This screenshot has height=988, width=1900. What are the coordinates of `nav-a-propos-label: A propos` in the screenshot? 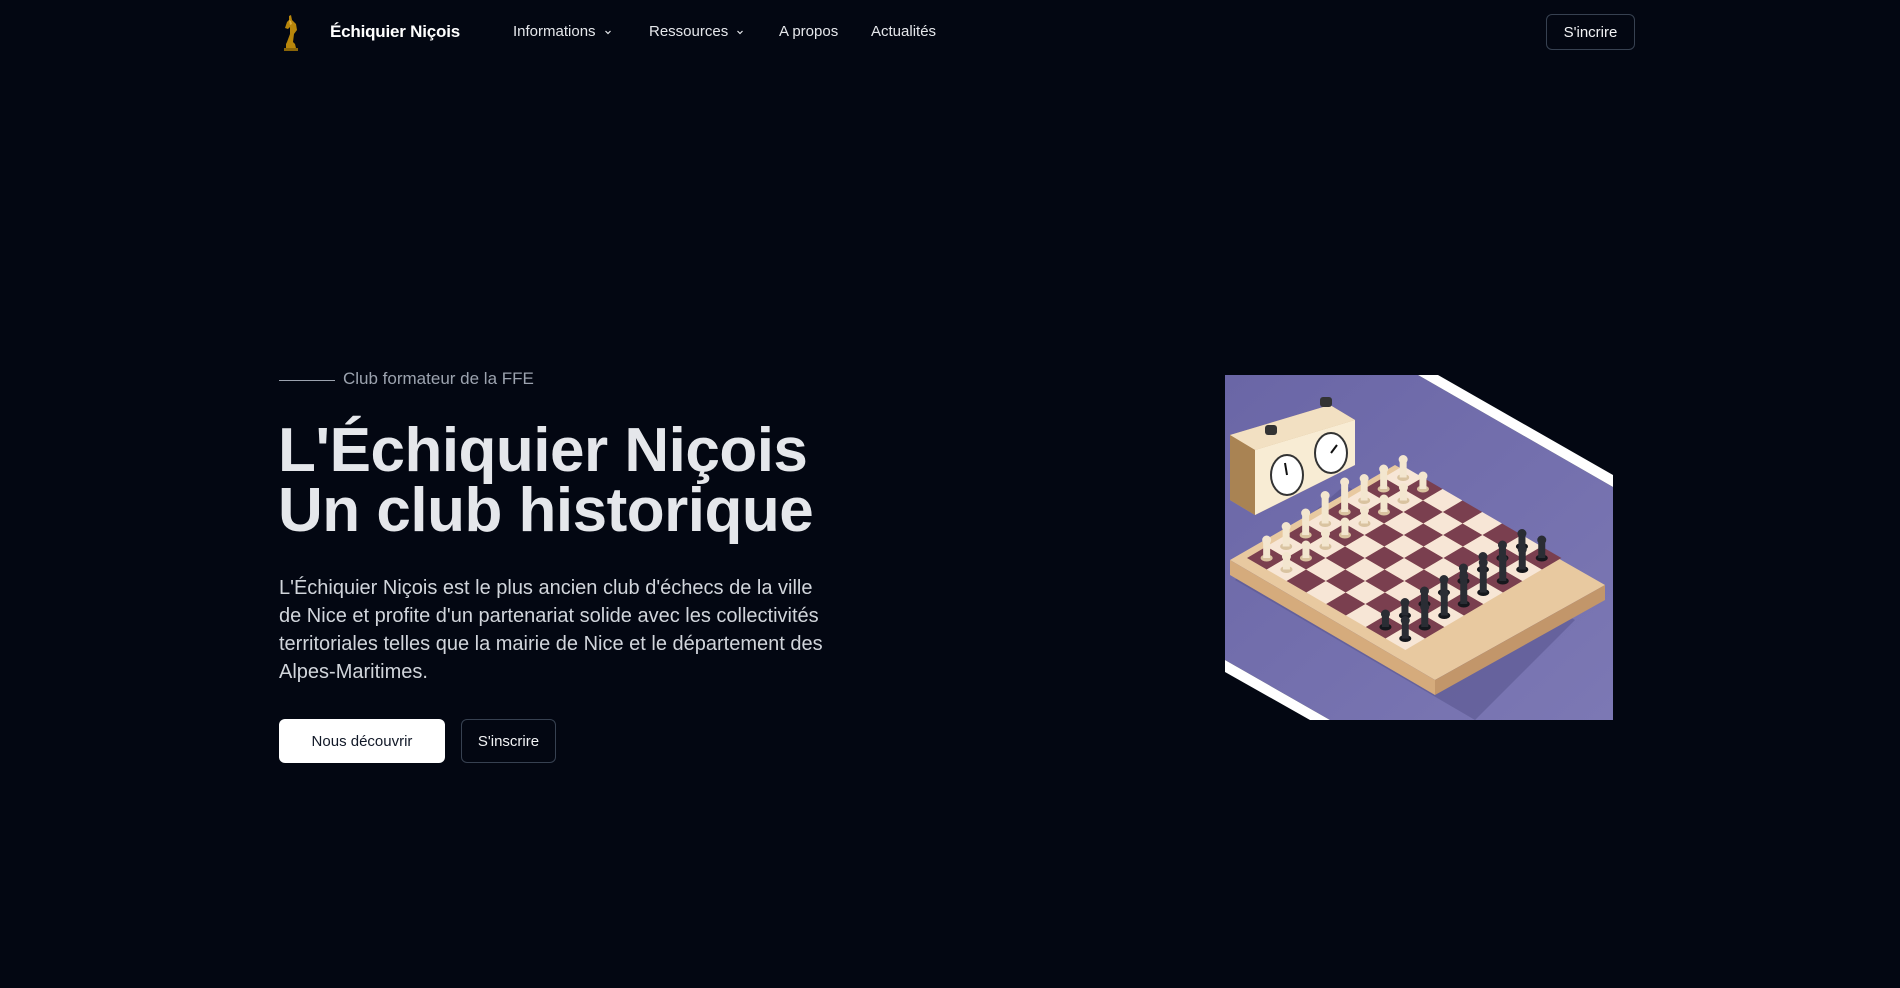 It's located at (809, 31).